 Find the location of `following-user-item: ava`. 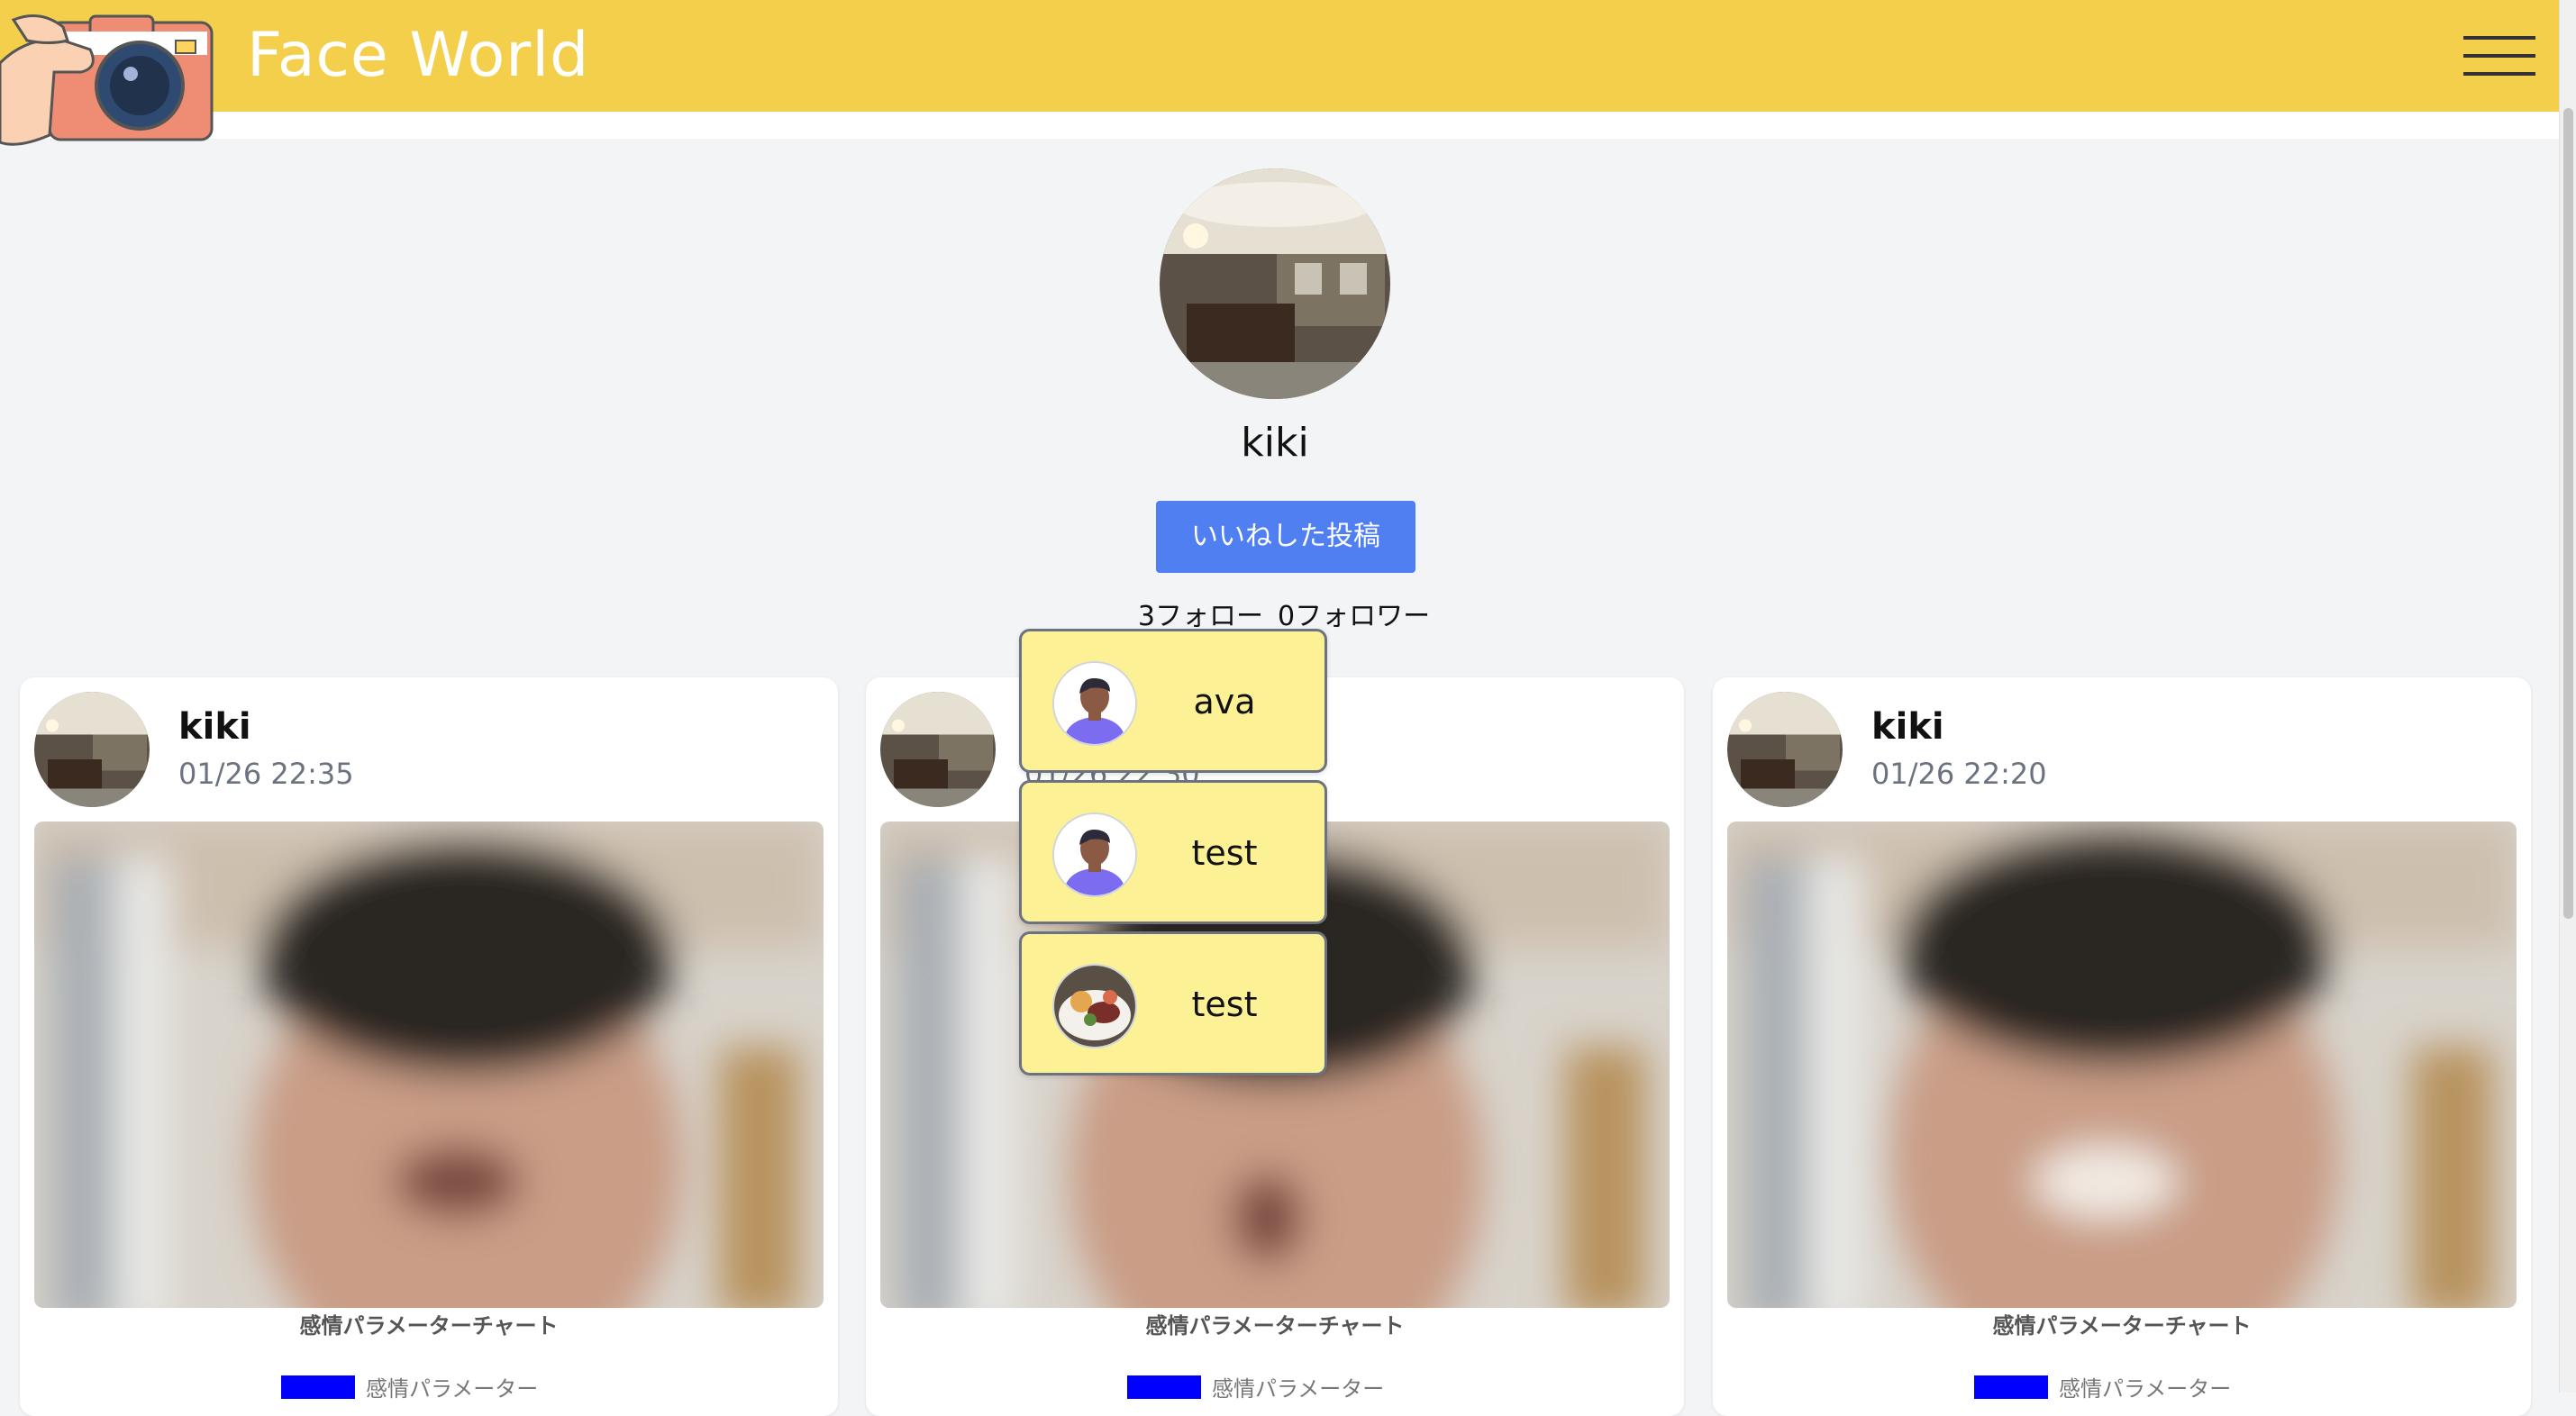

following-user-item: ava is located at coordinates (1173, 701).